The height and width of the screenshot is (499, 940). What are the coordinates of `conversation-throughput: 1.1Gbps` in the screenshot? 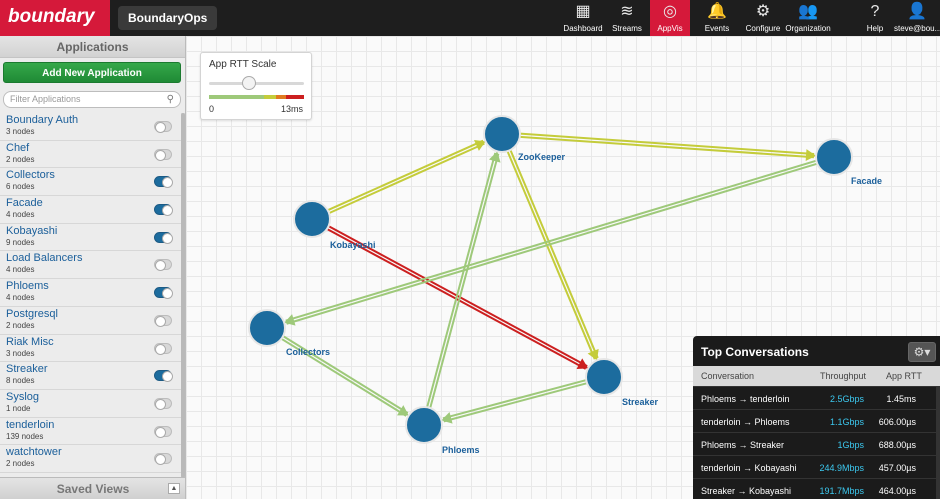 It's located at (846, 422).